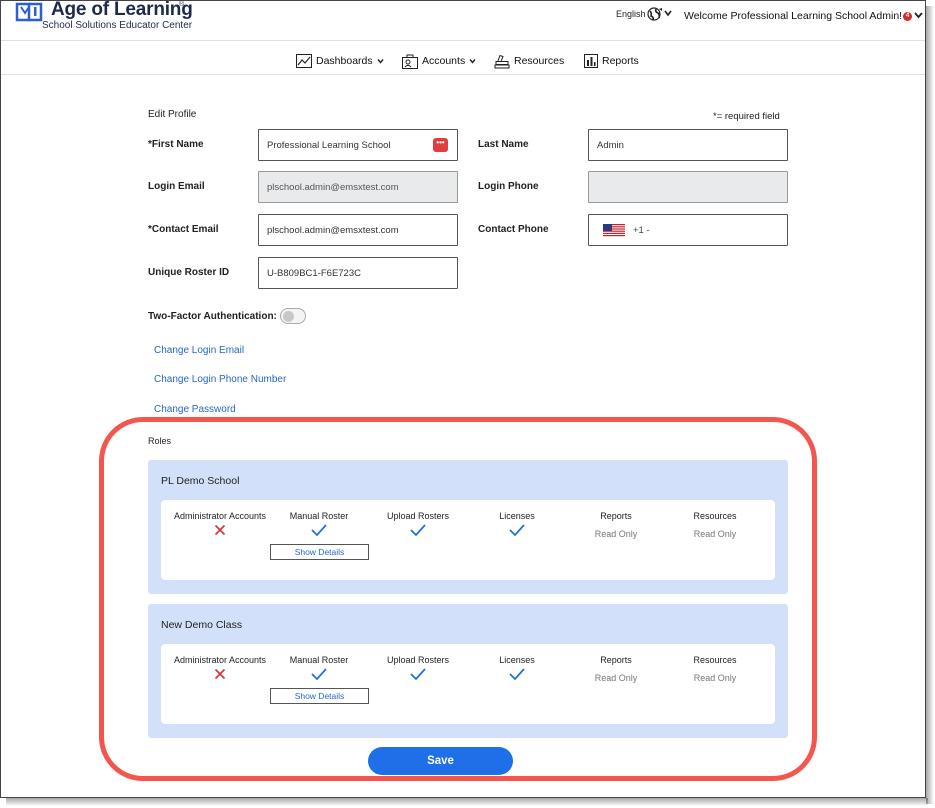 This screenshot has width=935, height=808. I want to click on logo-subtitle: School Solutions Educator Center, so click(117, 25).